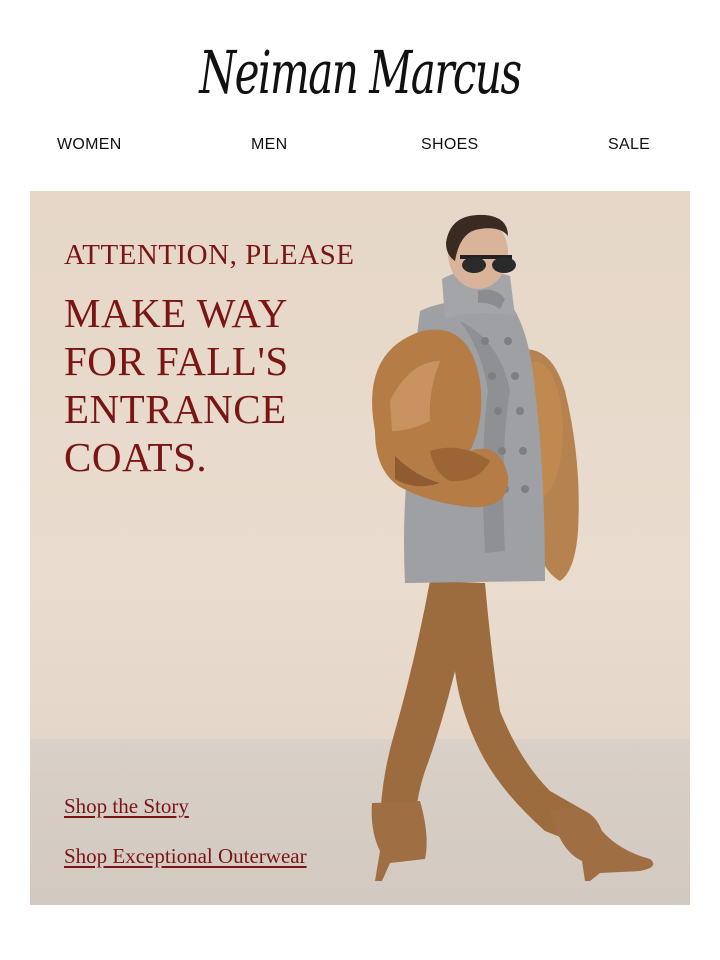 This screenshot has width=720, height=960. I want to click on top-nav: WOMEN MEN SHOES SALE, so click(360, 145).